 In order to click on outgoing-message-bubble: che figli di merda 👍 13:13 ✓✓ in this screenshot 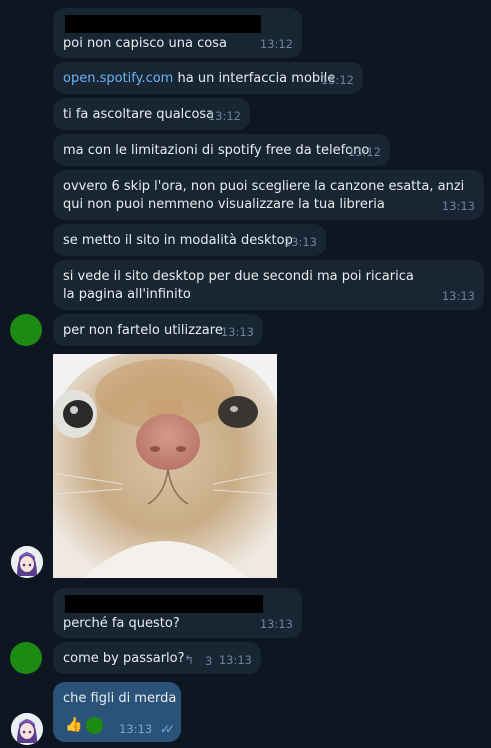, I will do `click(117, 712)`.